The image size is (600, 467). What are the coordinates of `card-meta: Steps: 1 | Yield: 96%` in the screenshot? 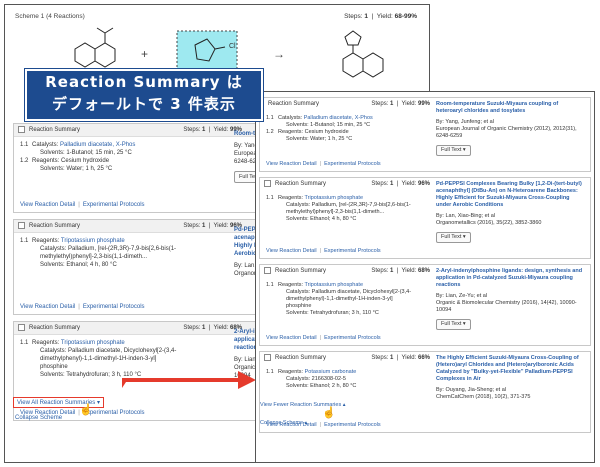 It's located at (400, 184).